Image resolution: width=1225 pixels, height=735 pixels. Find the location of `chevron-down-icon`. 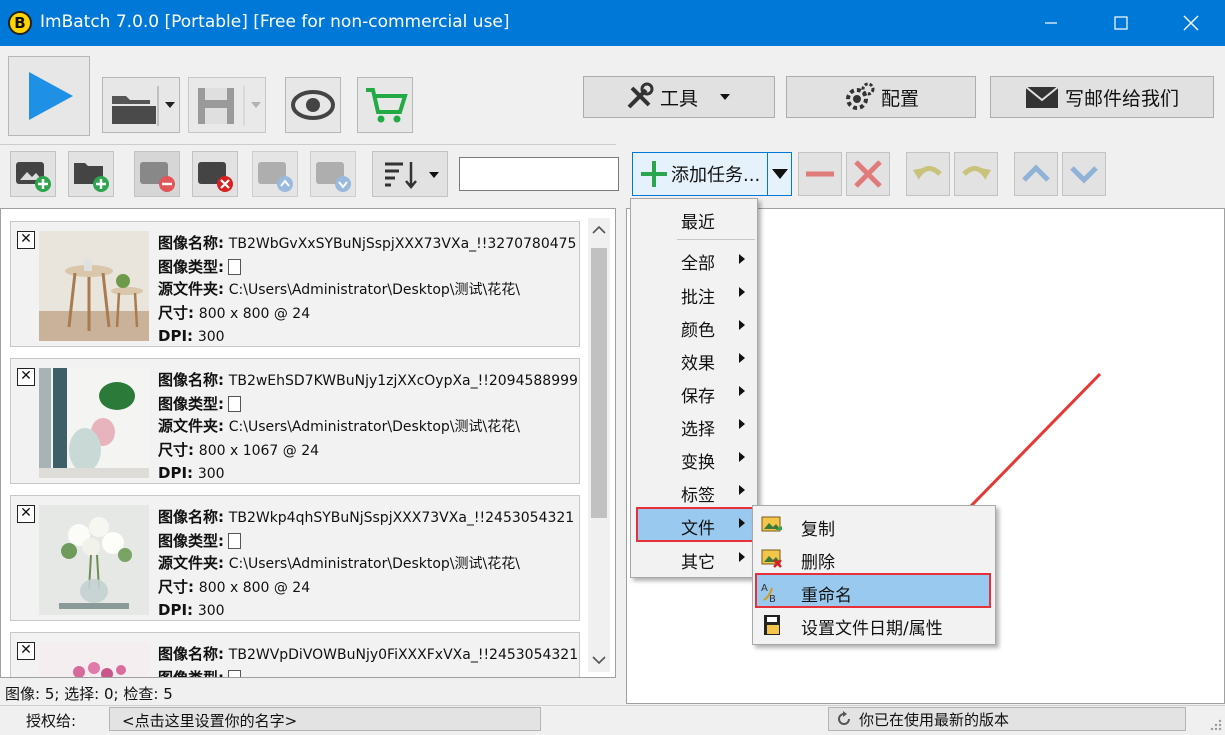

chevron-down-icon is located at coordinates (780, 174).